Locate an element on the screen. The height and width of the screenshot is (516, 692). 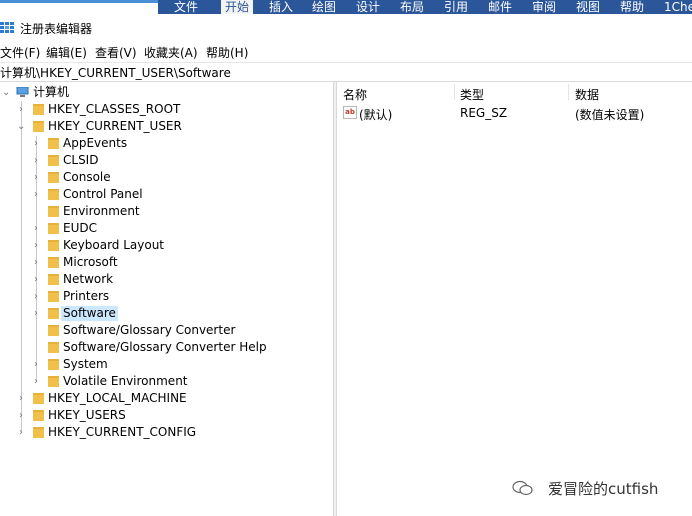
ribbon-tab-file: 文件 is located at coordinates (186, 7).